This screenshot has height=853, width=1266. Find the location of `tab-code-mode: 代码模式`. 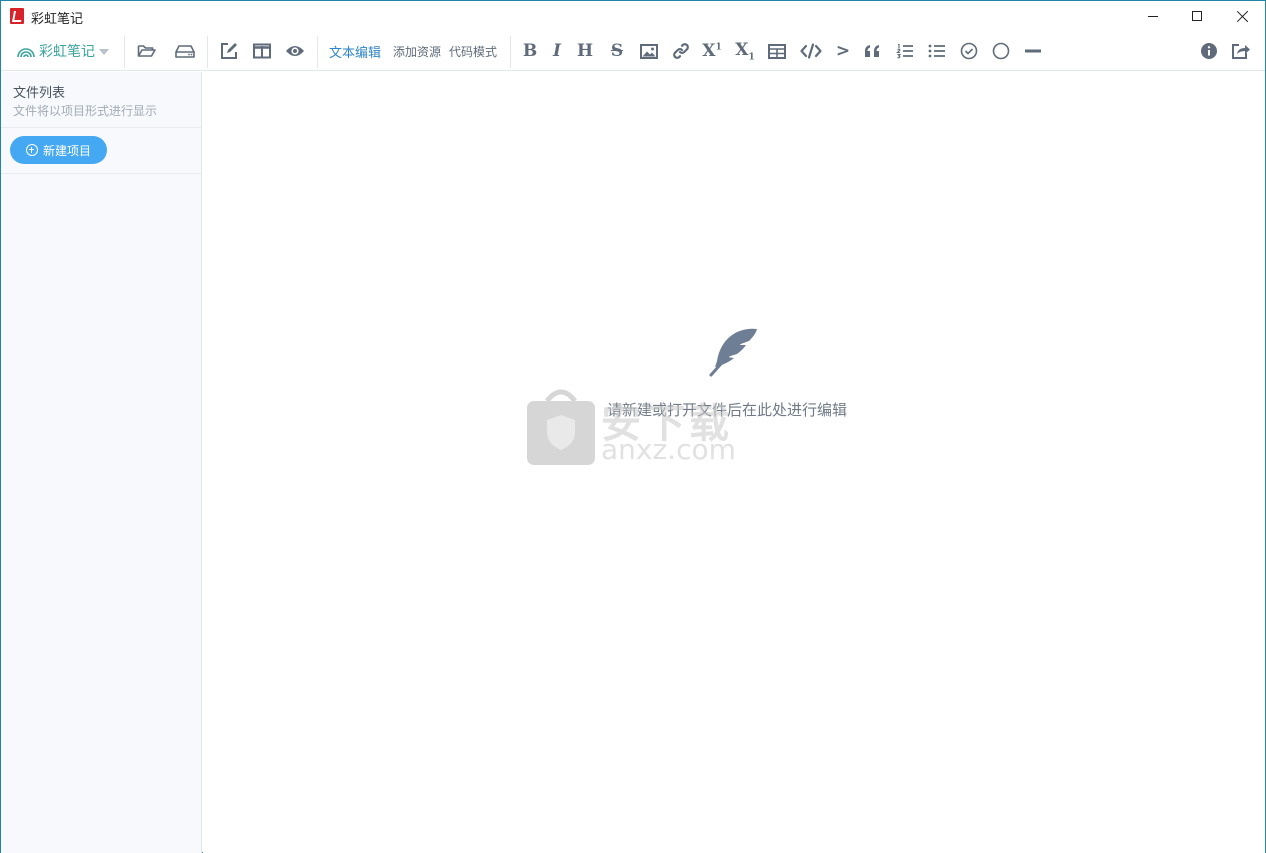

tab-code-mode: 代码模式 is located at coordinates (473, 51).